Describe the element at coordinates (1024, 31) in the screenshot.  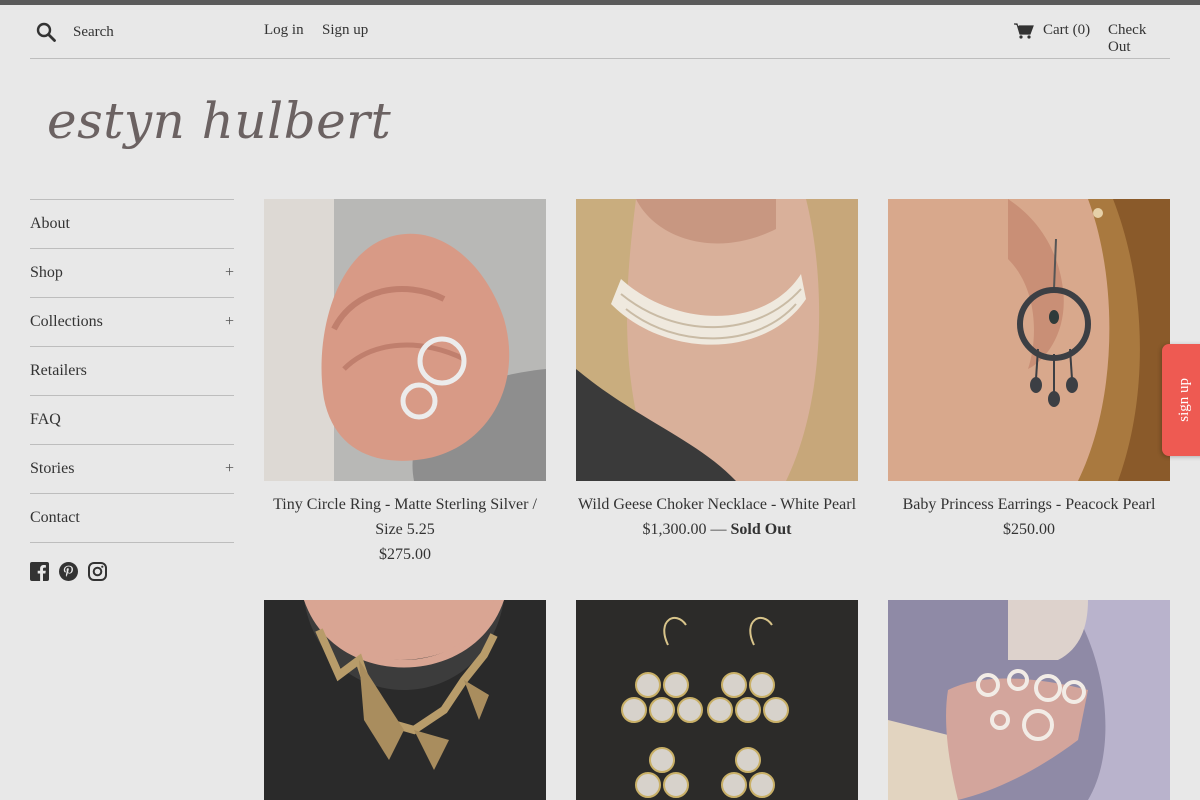
I see `cart-icon` at that location.